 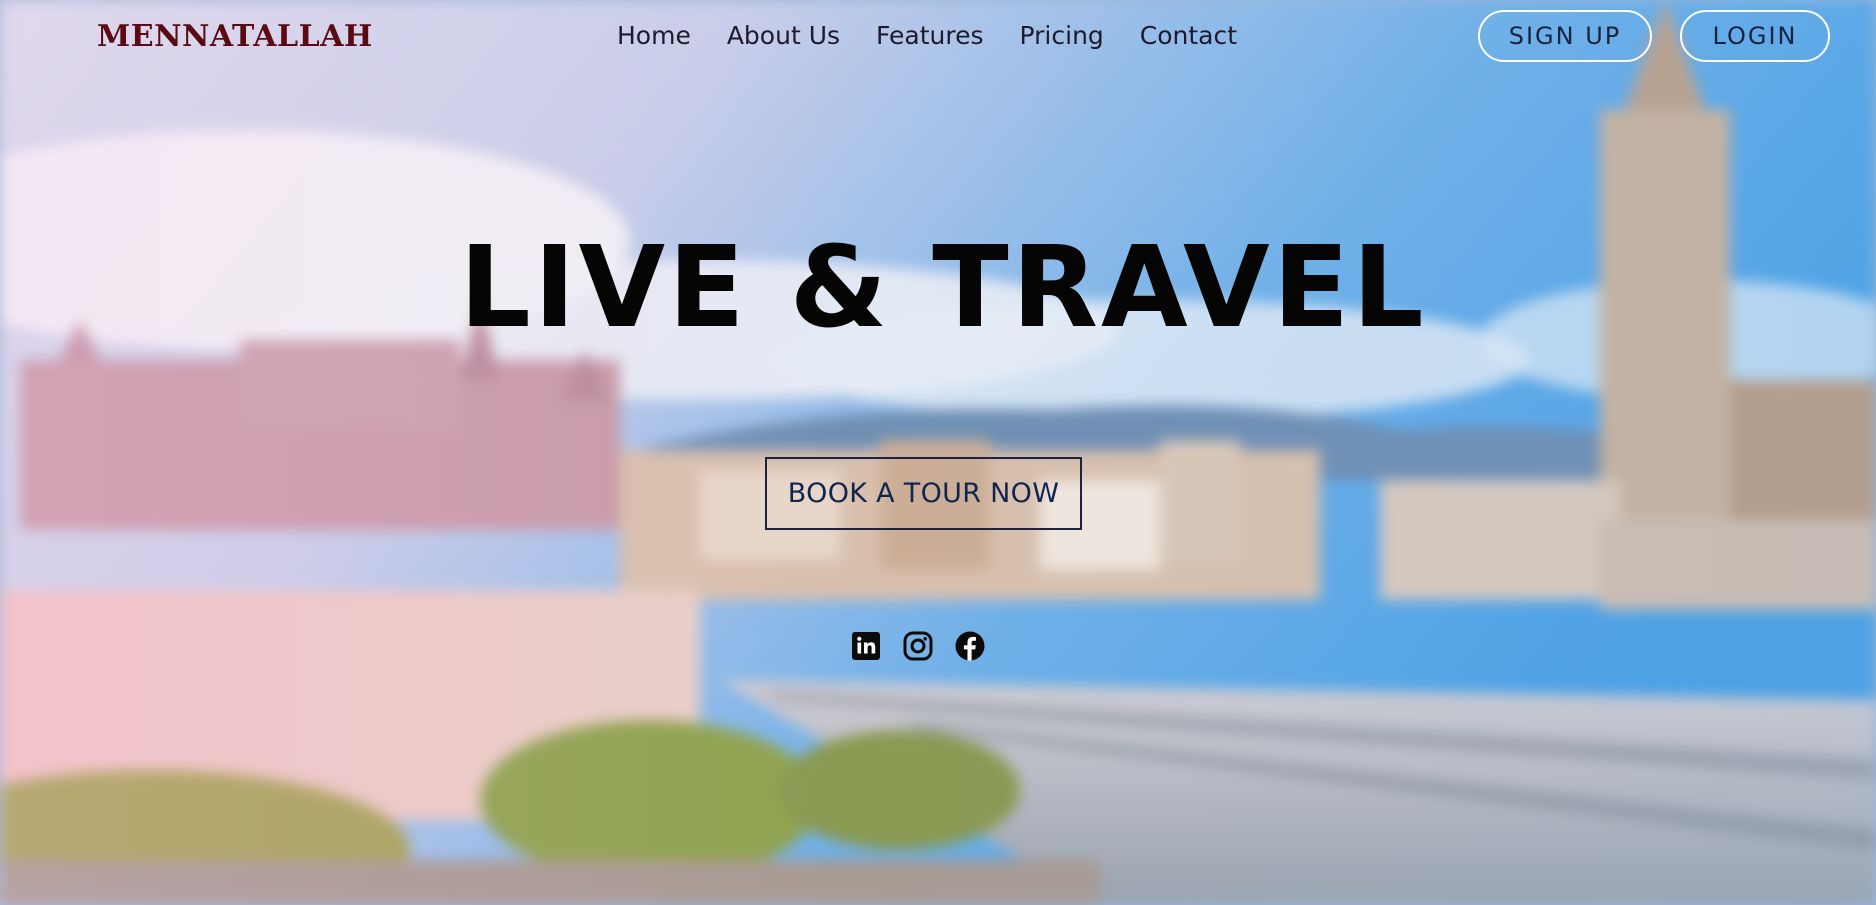 I want to click on nav-link-about-us: About Us, so click(x=783, y=36).